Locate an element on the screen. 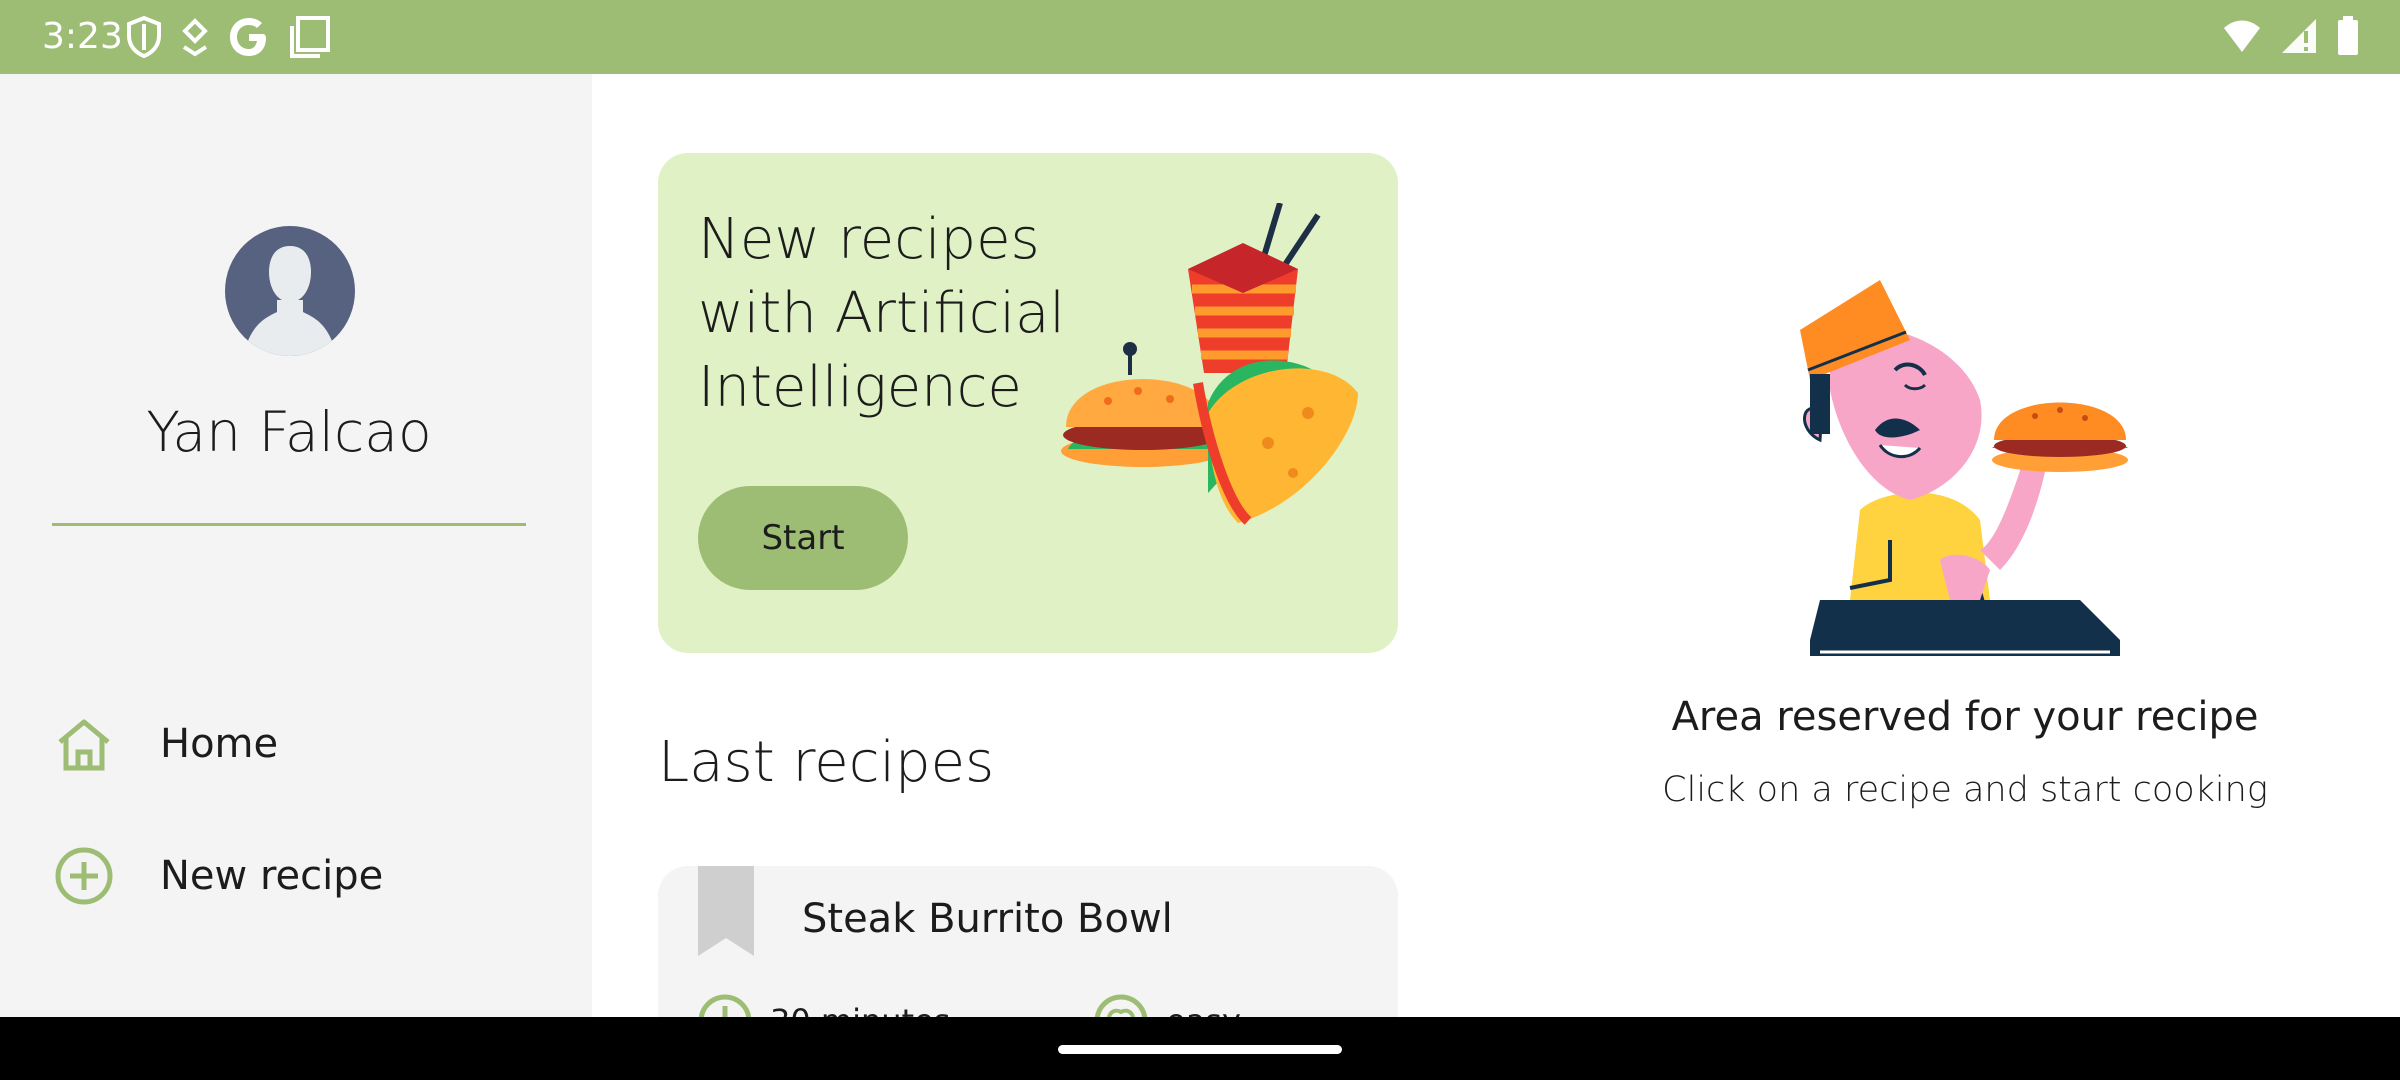  system-navigation-bar is located at coordinates (1200, 1048).